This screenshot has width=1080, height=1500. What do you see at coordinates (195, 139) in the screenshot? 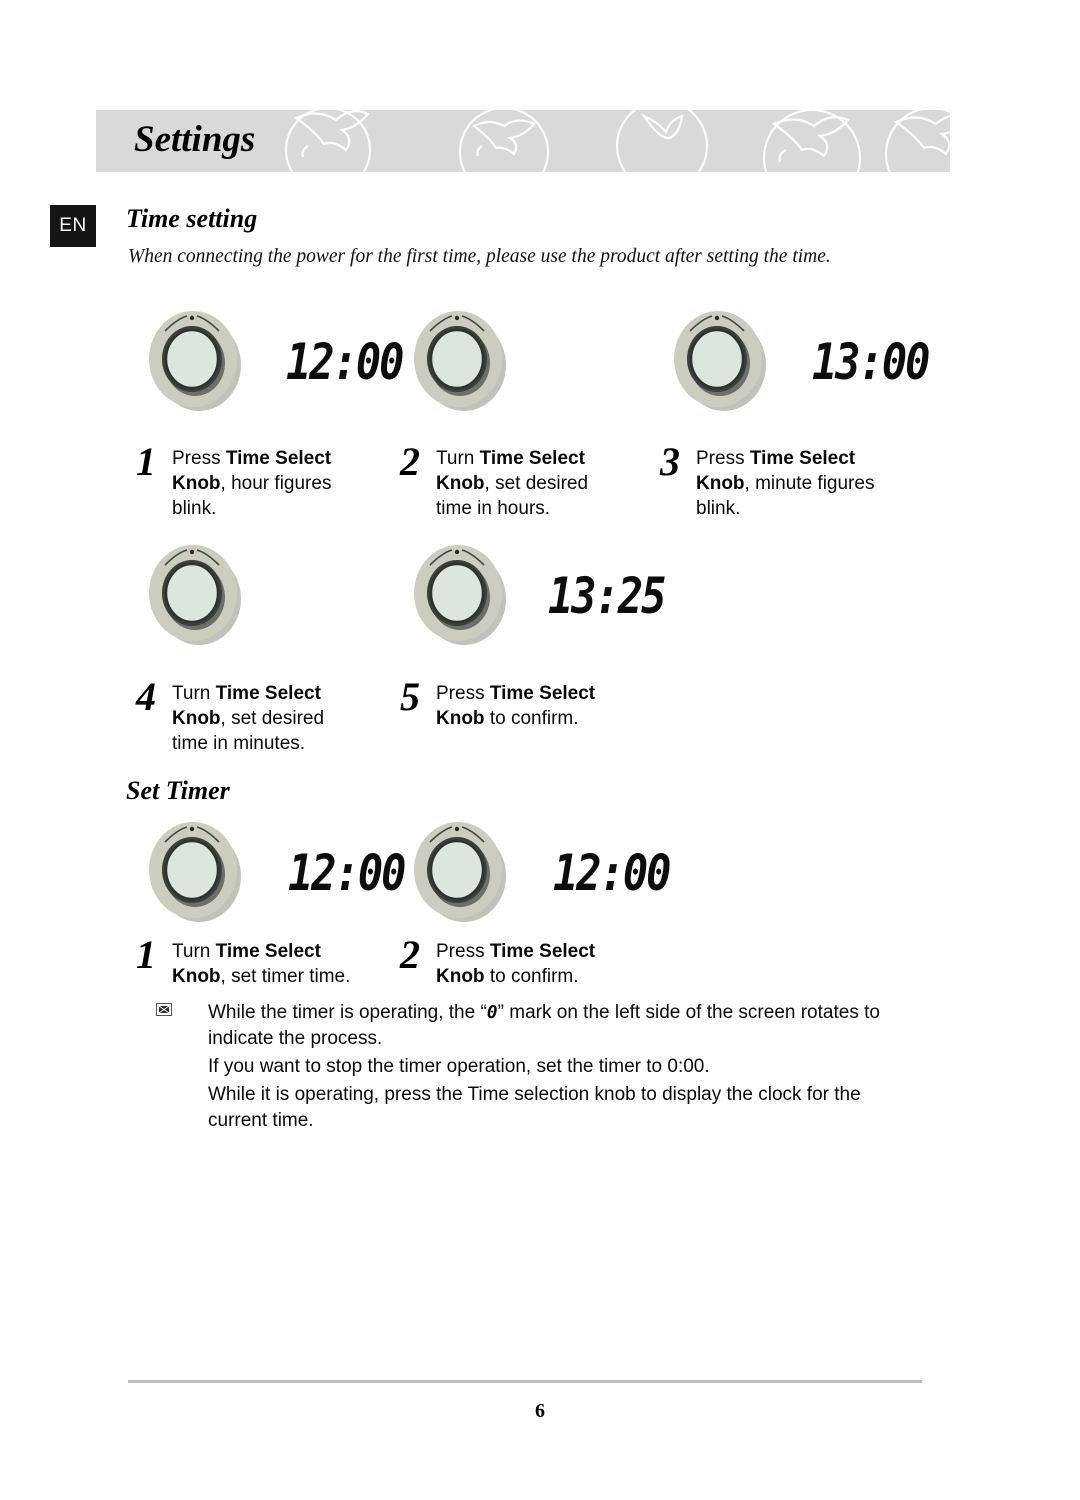
I see `page-title: Settings` at bounding box center [195, 139].